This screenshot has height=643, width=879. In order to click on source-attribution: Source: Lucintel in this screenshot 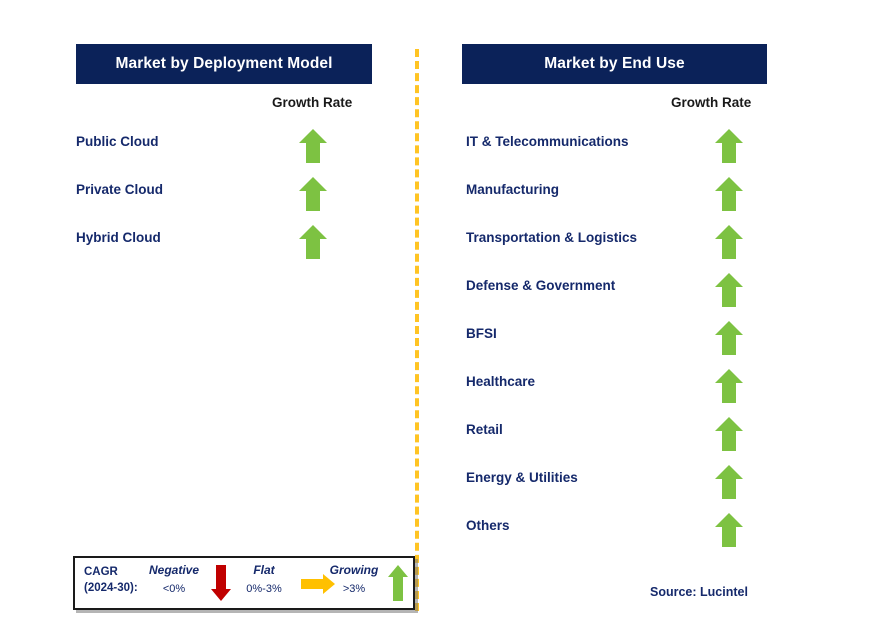, I will do `click(699, 592)`.